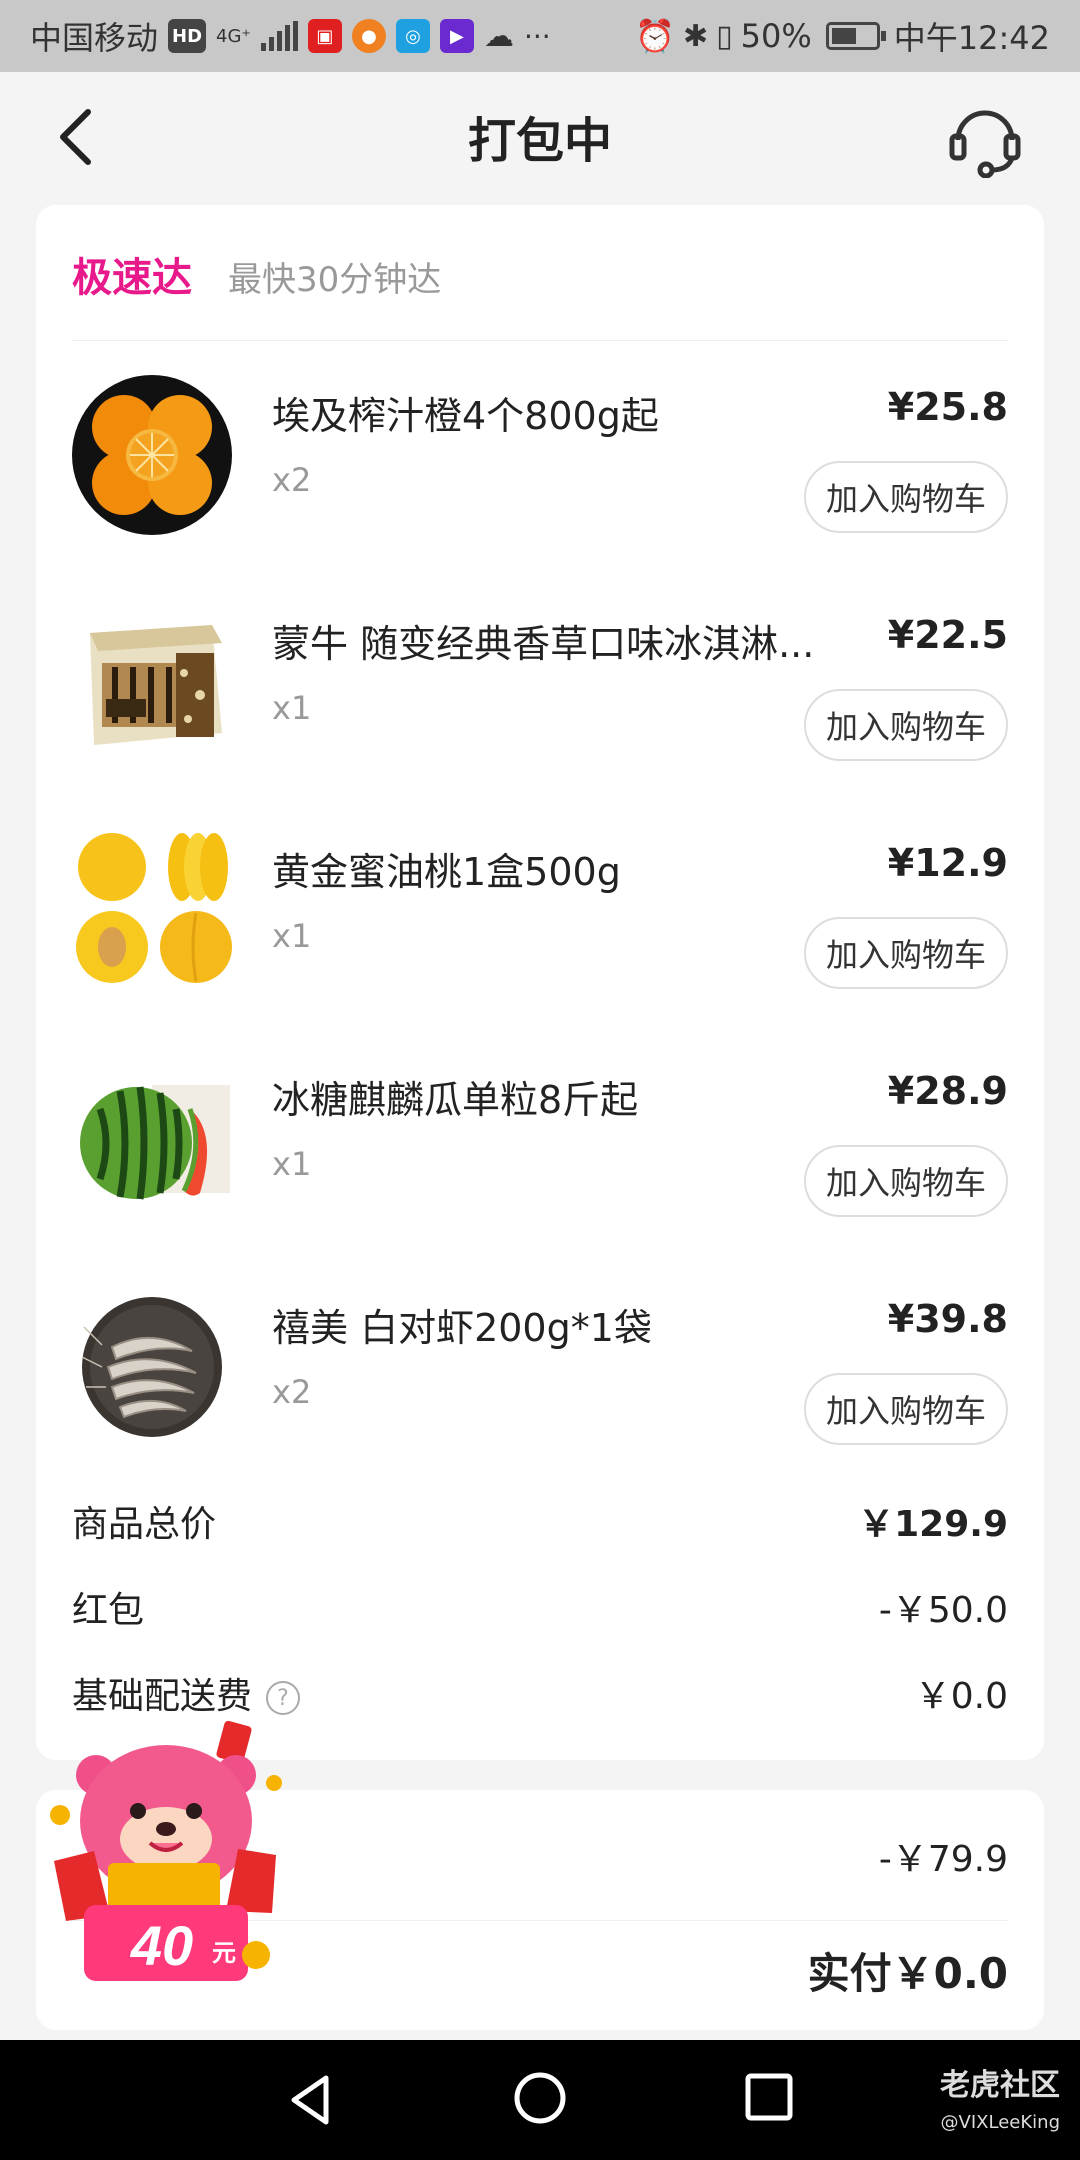 The width and height of the screenshot is (1080, 2160). Describe the element at coordinates (947, 635) in the screenshot. I see `product-price: ¥22.5` at that location.